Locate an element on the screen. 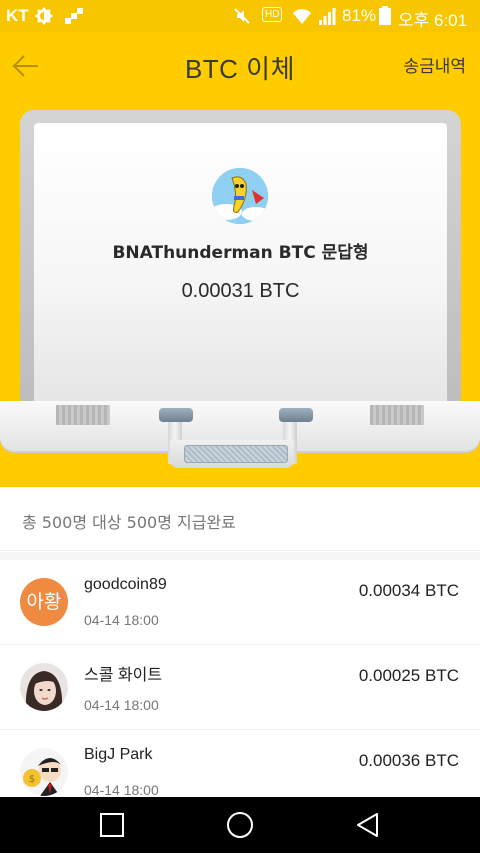 The width and height of the screenshot is (480, 853). cartoon-avatar-image: $ is located at coordinates (44, 772).